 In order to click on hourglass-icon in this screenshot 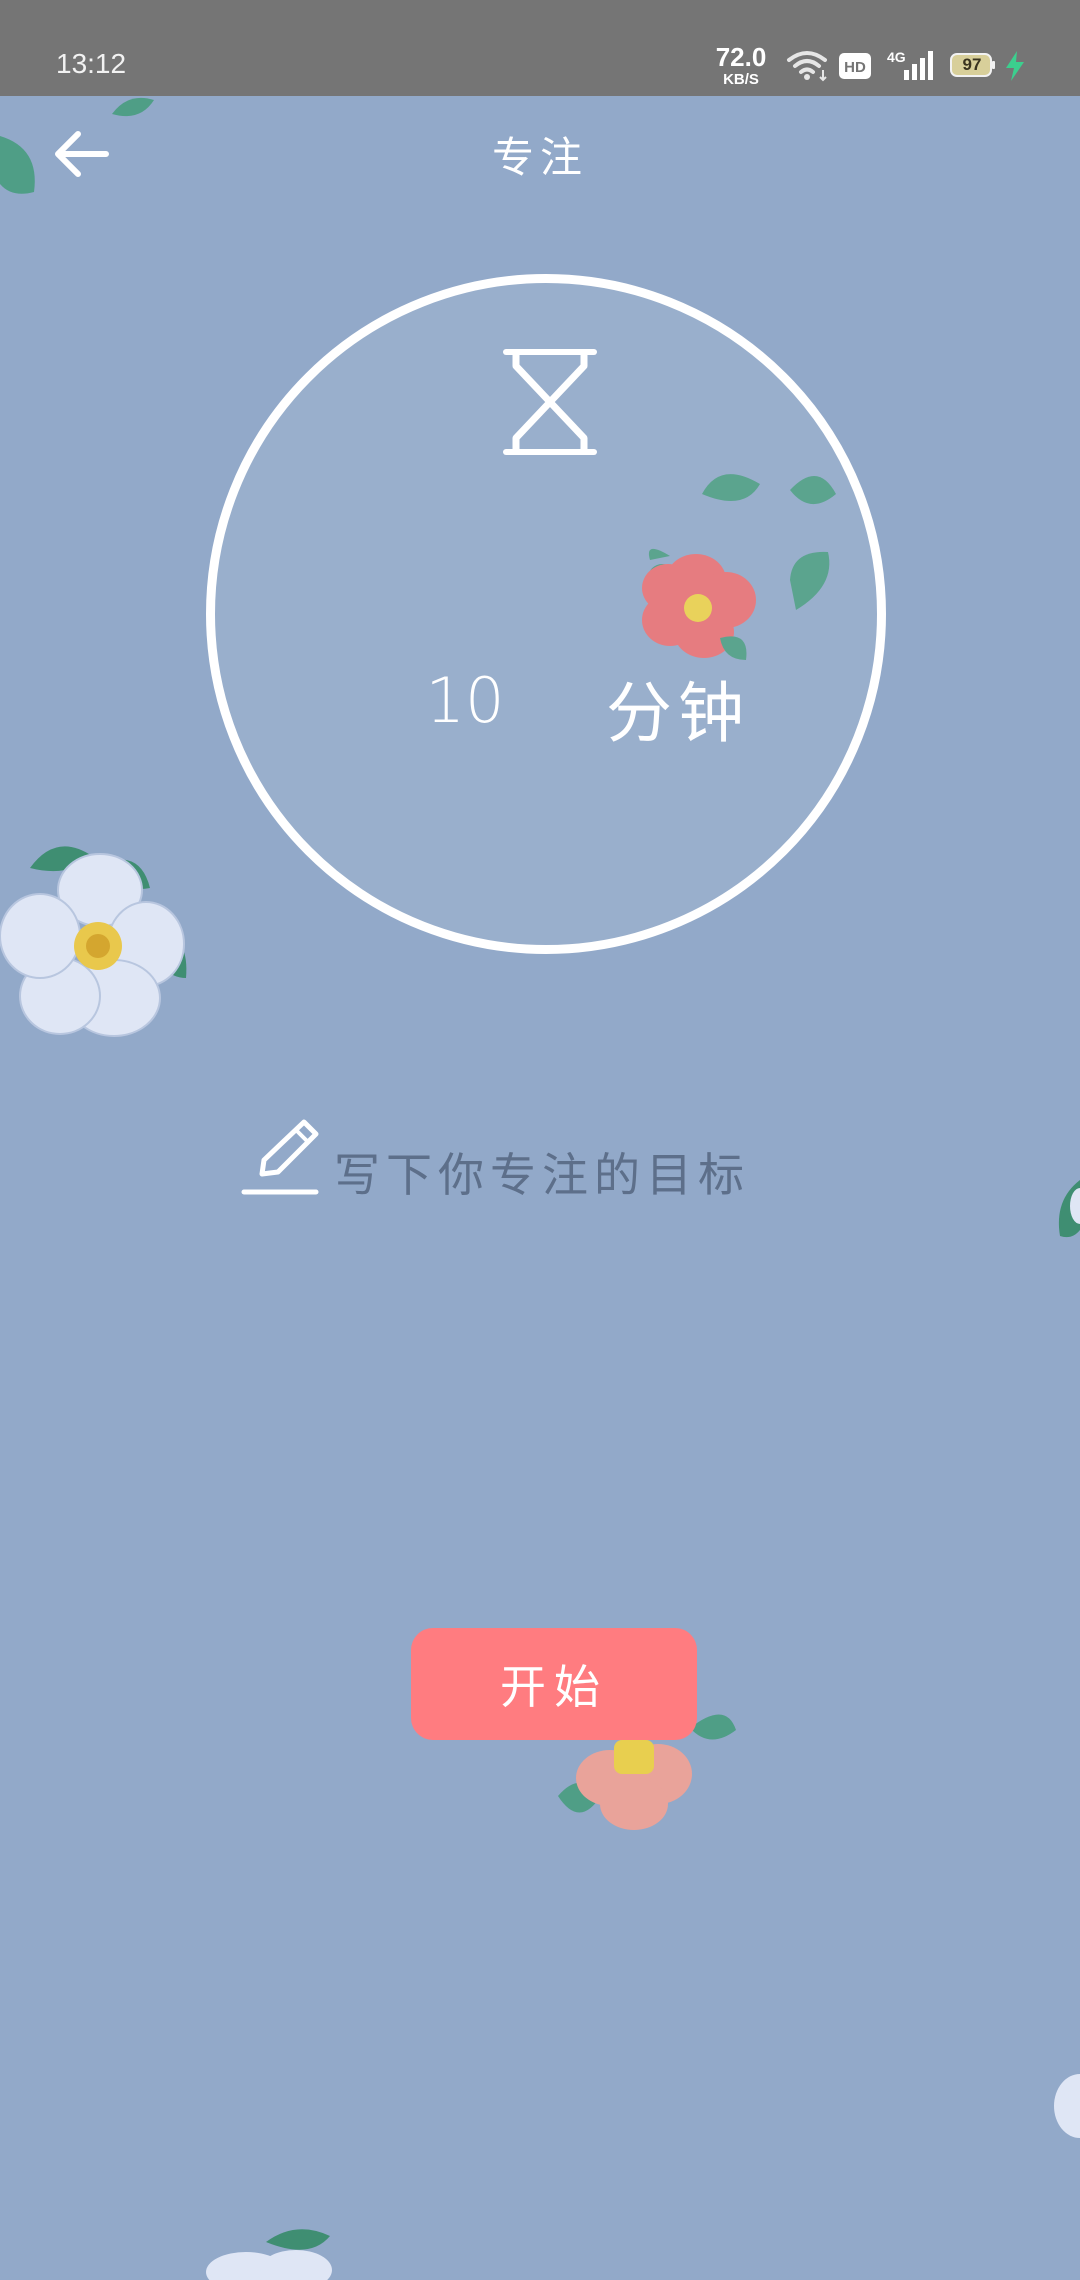, I will do `click(550, 402)`.